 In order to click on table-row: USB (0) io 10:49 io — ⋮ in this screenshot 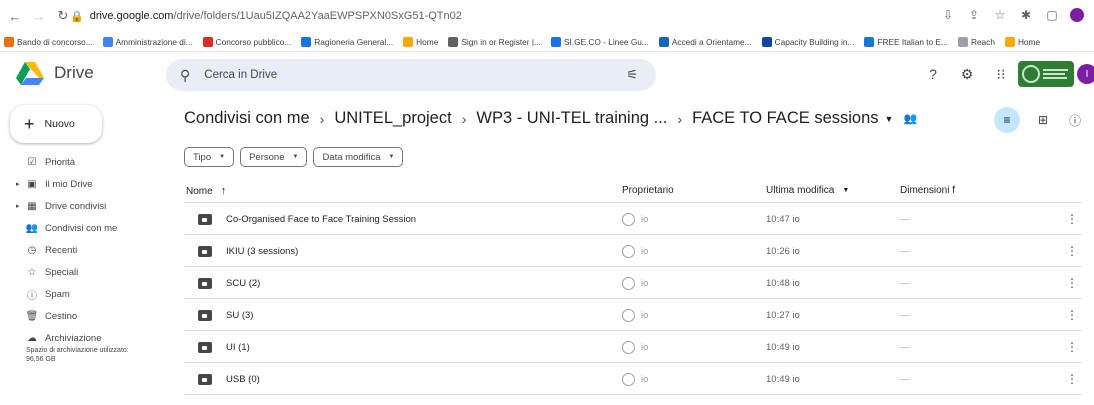, I will do `click(633, 379)`.